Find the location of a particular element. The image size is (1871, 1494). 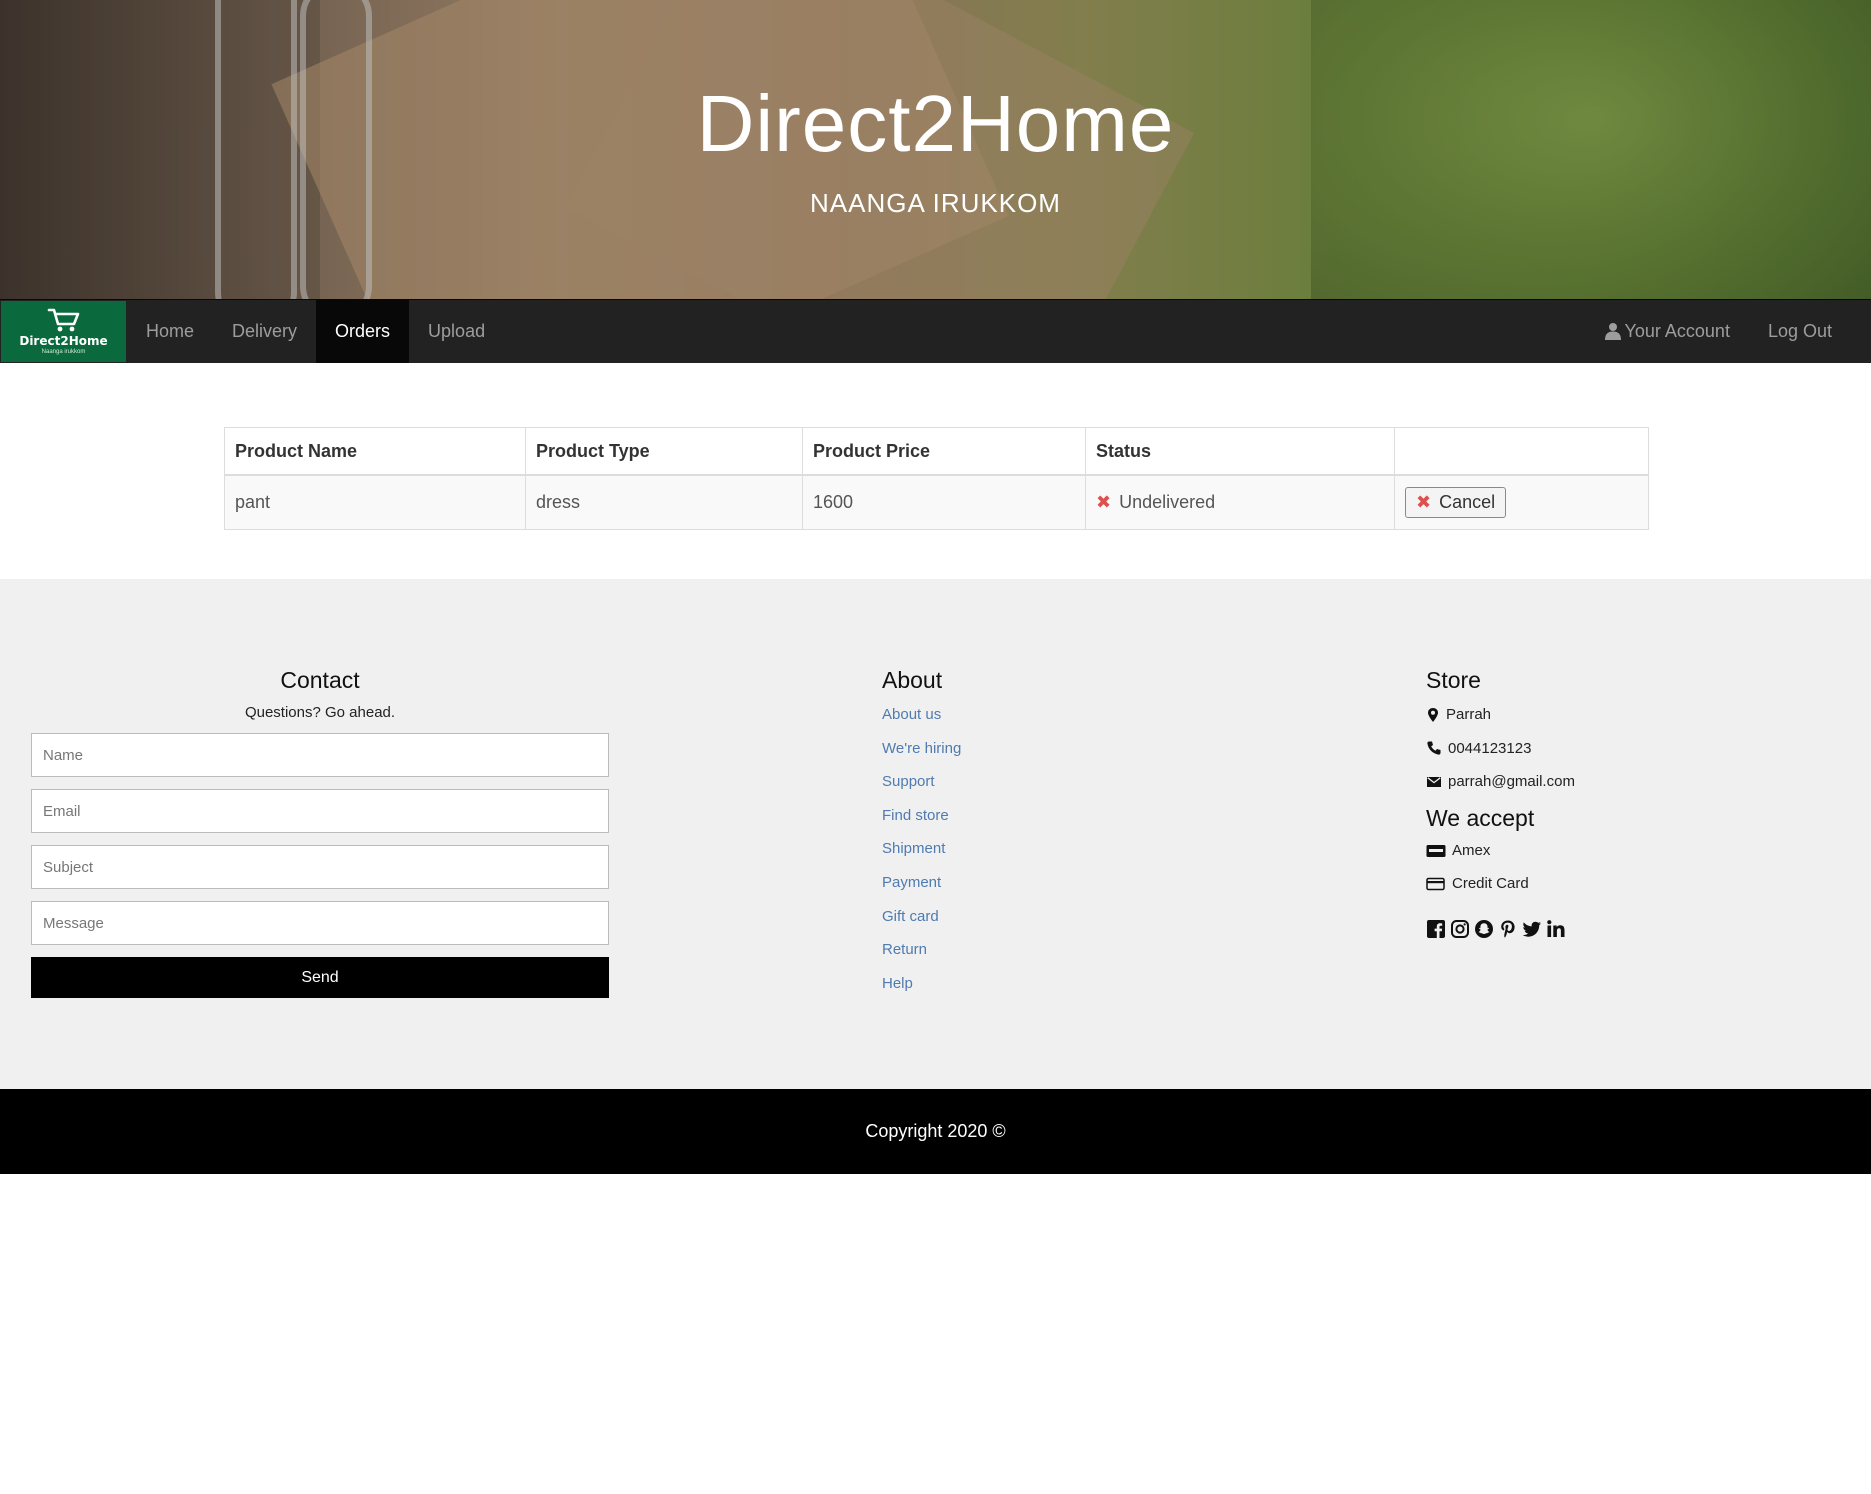

column-header-product-name: Product Name is located at coordinates (375, 451).